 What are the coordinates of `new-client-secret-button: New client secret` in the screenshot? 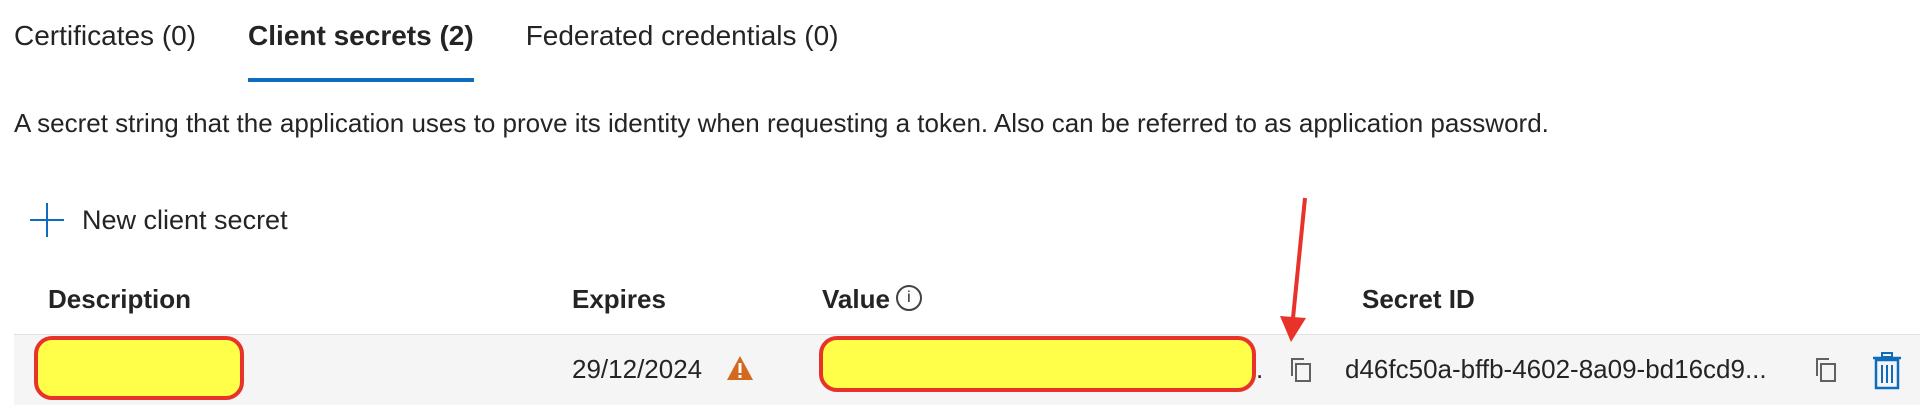 It's located at (159, 220).